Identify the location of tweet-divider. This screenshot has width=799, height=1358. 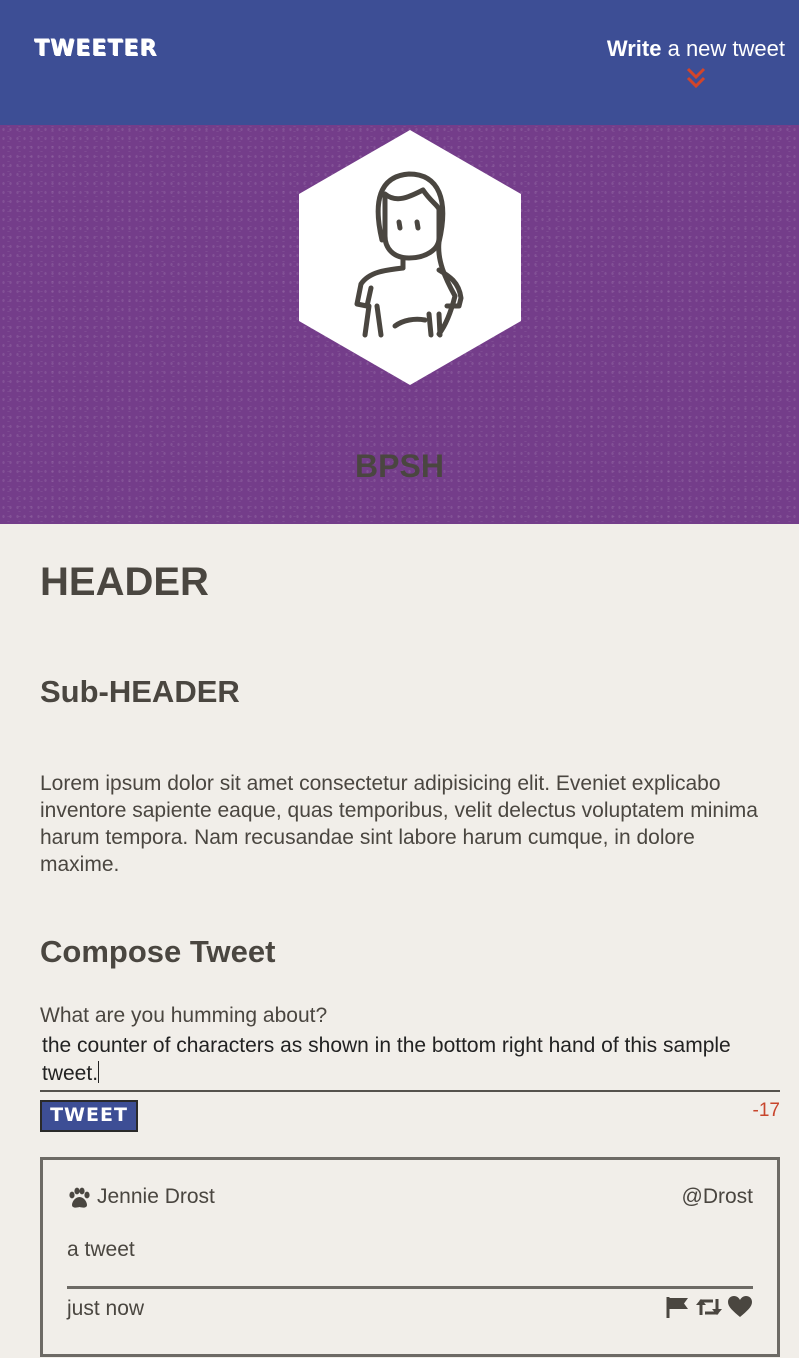
(410, 1287).